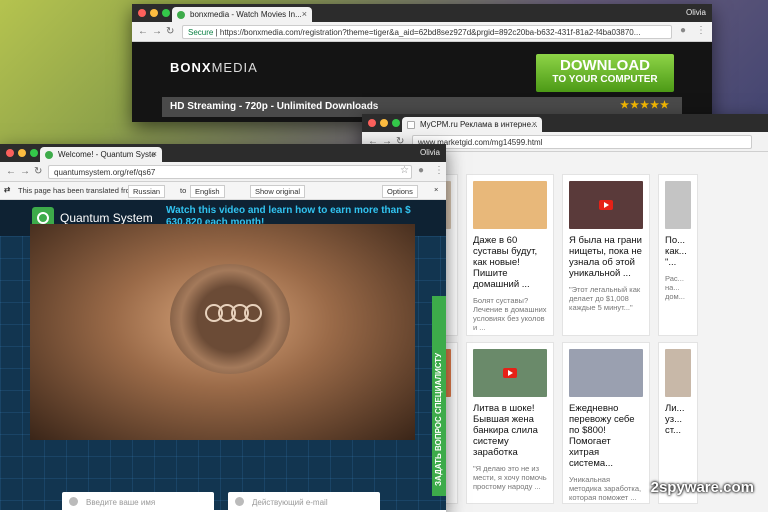 The height and width of the screenshot is (512, 768). I want to click on download-label: DOWNLOAD, so click(605, 65).